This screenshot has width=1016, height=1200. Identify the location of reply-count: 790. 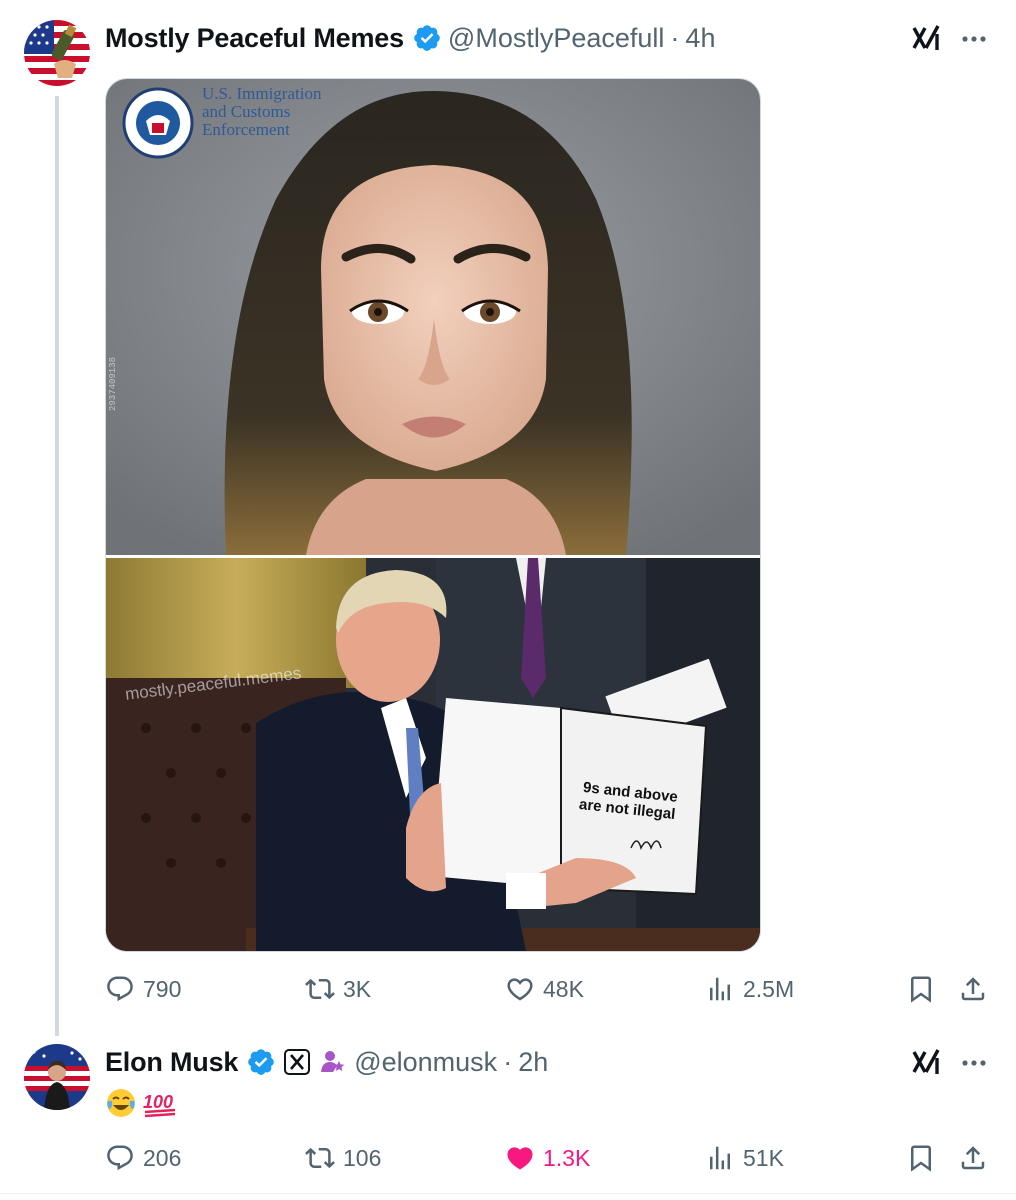
(162, 988).